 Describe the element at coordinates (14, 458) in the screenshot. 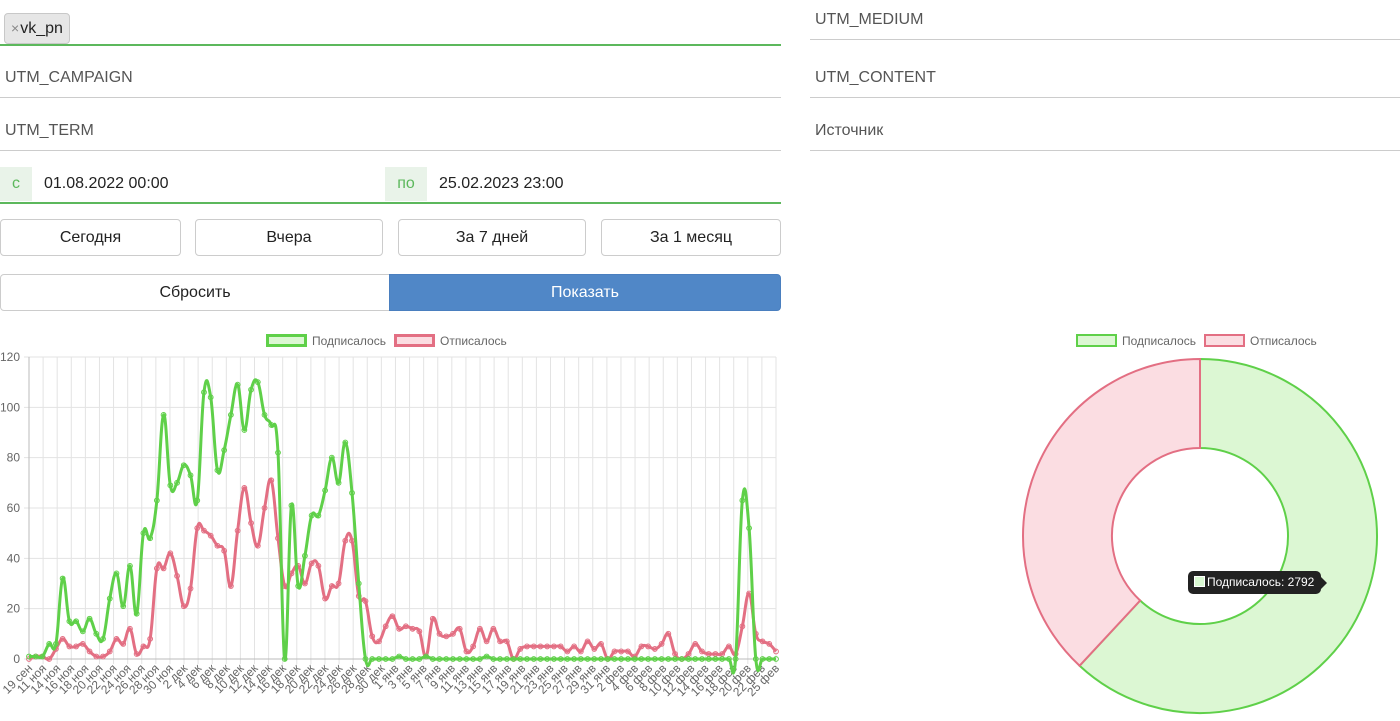

I see `y-tick-label: 80` at that location.